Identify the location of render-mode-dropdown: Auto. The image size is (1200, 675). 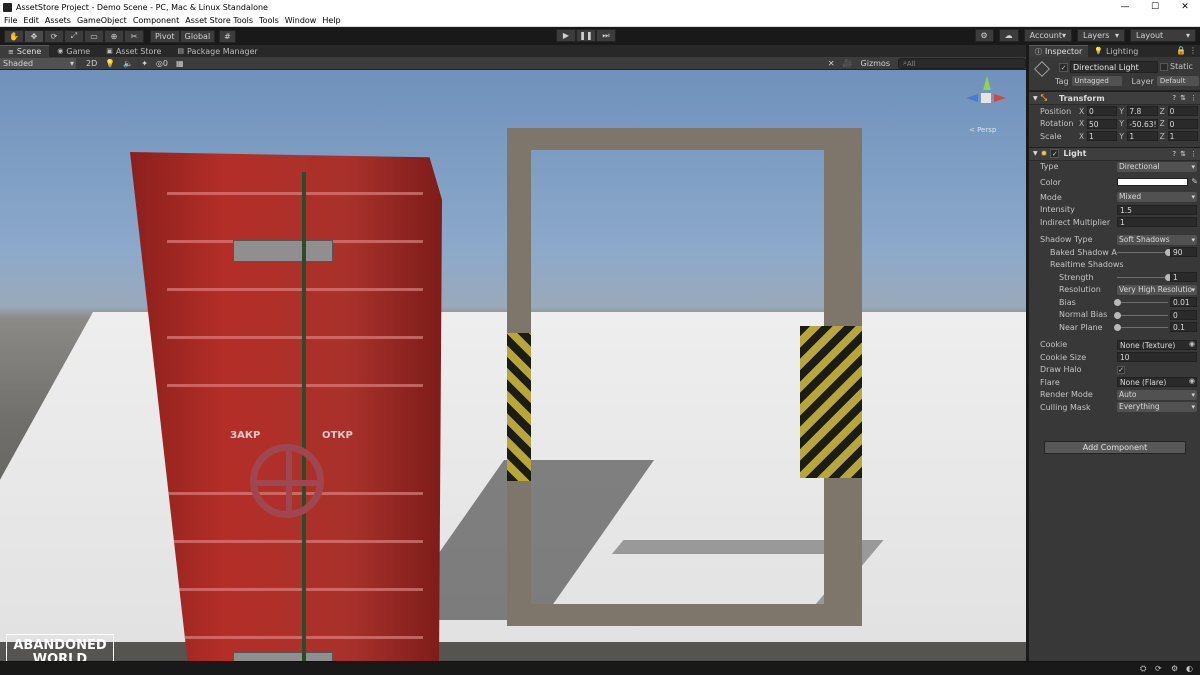
(1157, 394).